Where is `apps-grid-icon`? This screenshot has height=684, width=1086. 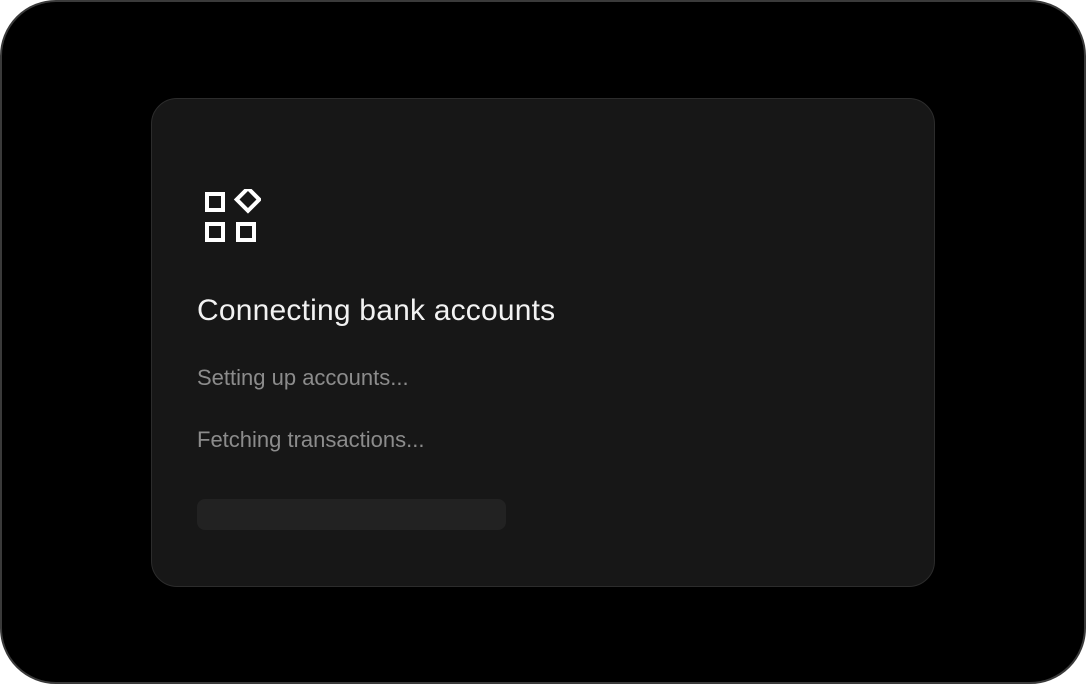
apps-grid-icon is located at coordinates (230, 219).